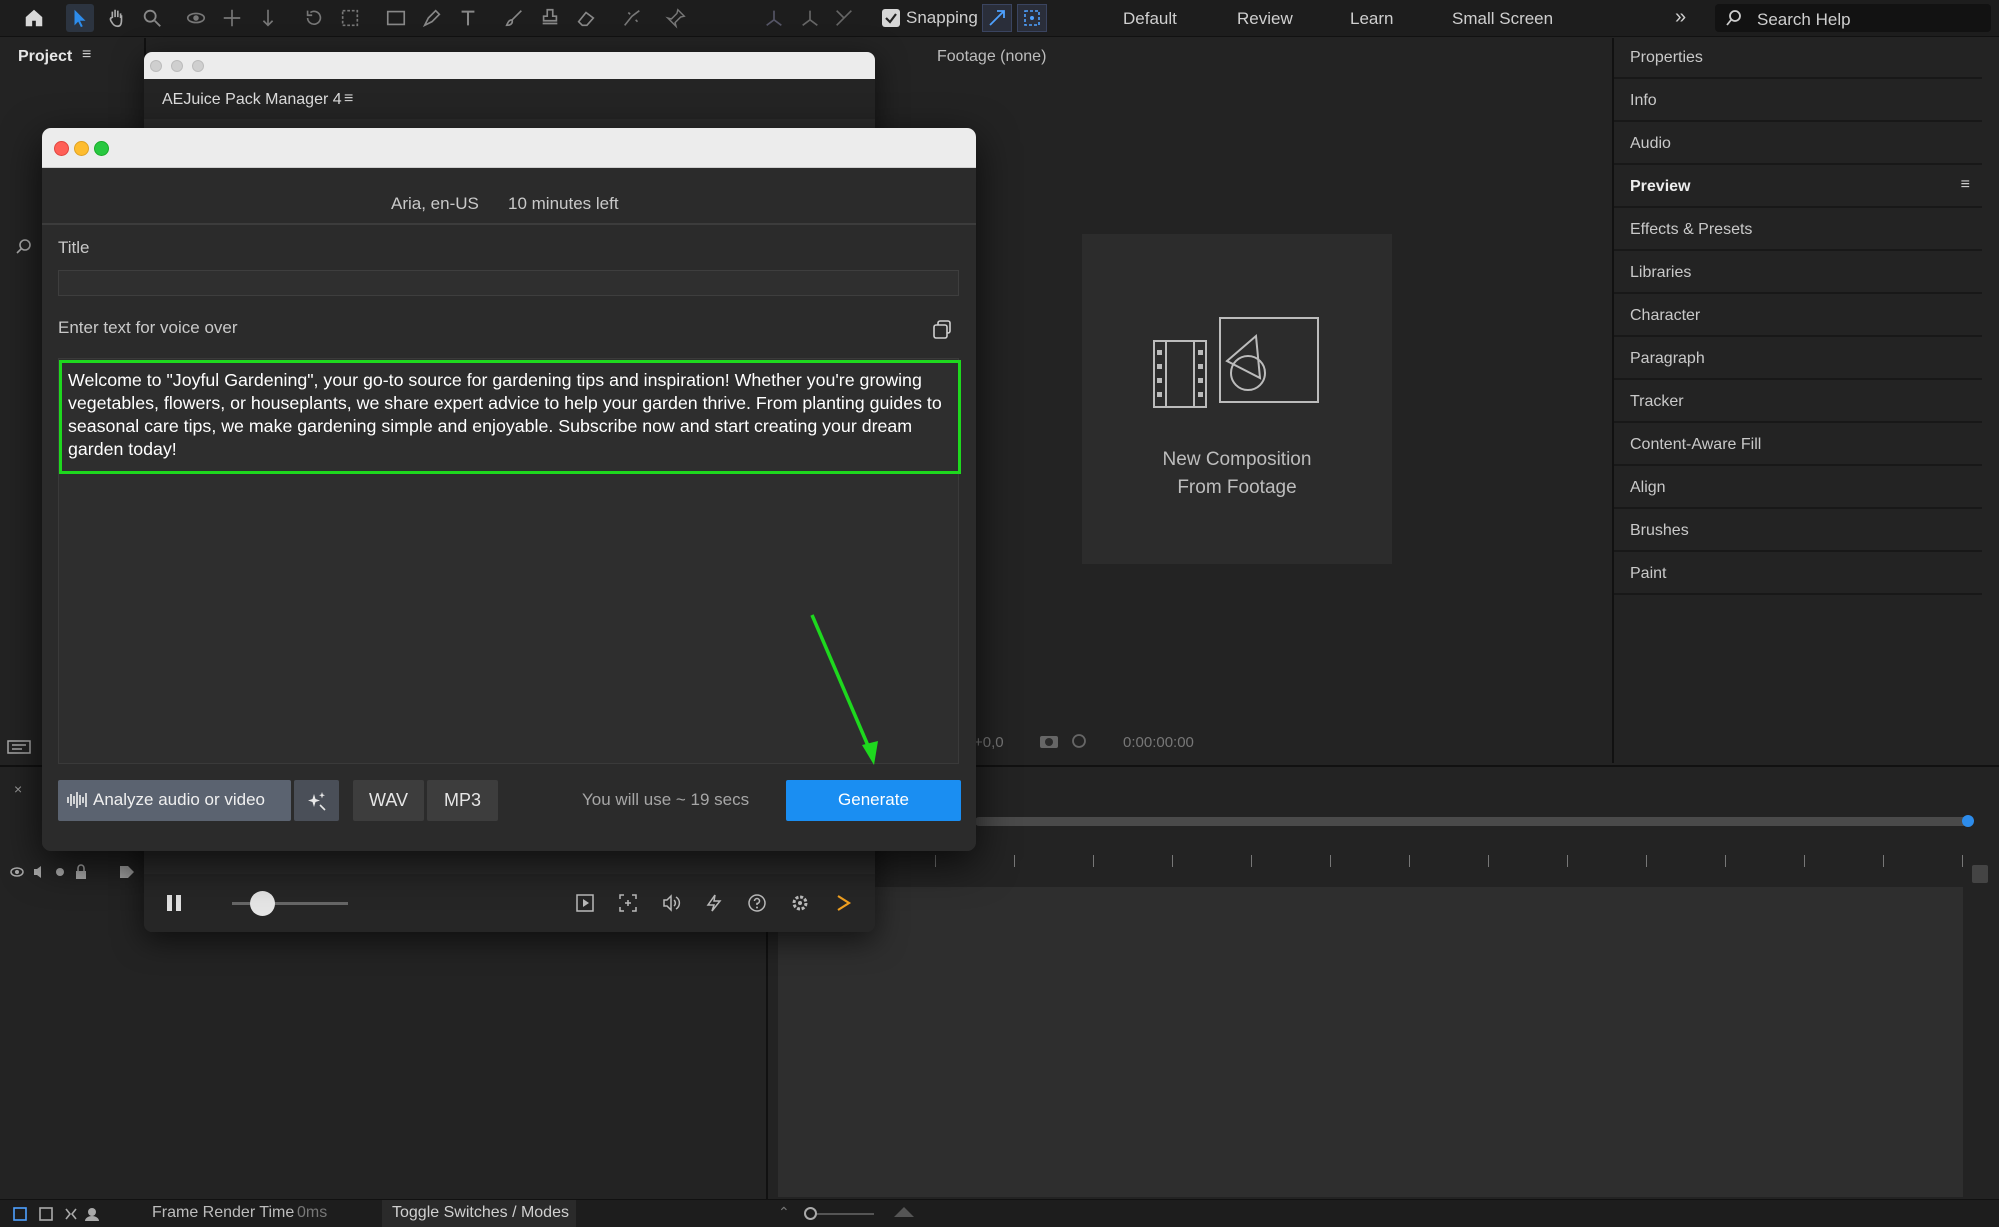  What do you see at coordinates (1158, 742) in the screenshot?
I see `viewer-timecode: 0:00:00:00` at bounding box center [1158, 742].